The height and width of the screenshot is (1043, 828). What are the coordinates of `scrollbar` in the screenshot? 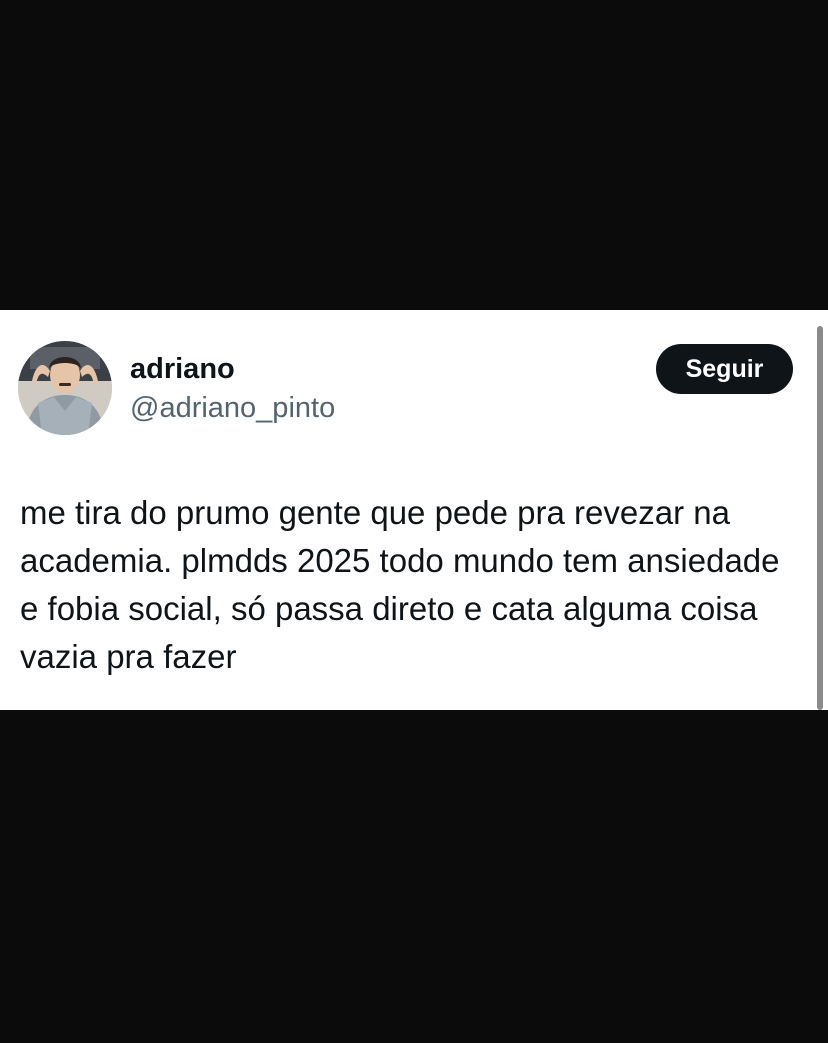 It's located at (820, 518).